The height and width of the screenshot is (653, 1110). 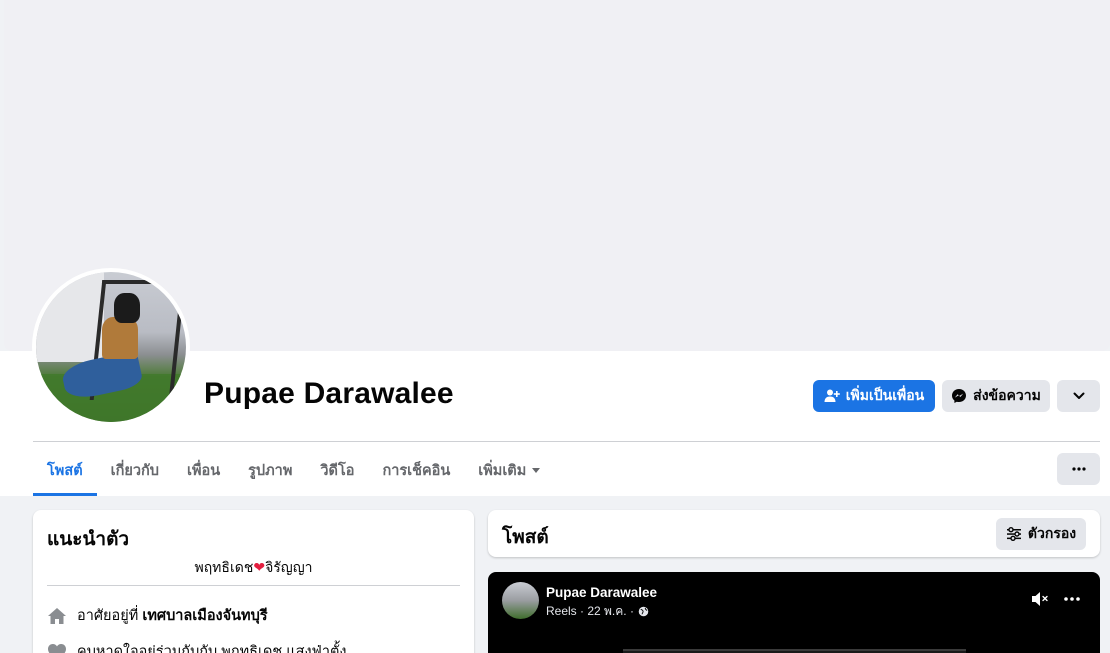 What do you see at coordinates (1040, 599) in the screenshot?
I see `mute-icon` at bounding box center [1040, 599].